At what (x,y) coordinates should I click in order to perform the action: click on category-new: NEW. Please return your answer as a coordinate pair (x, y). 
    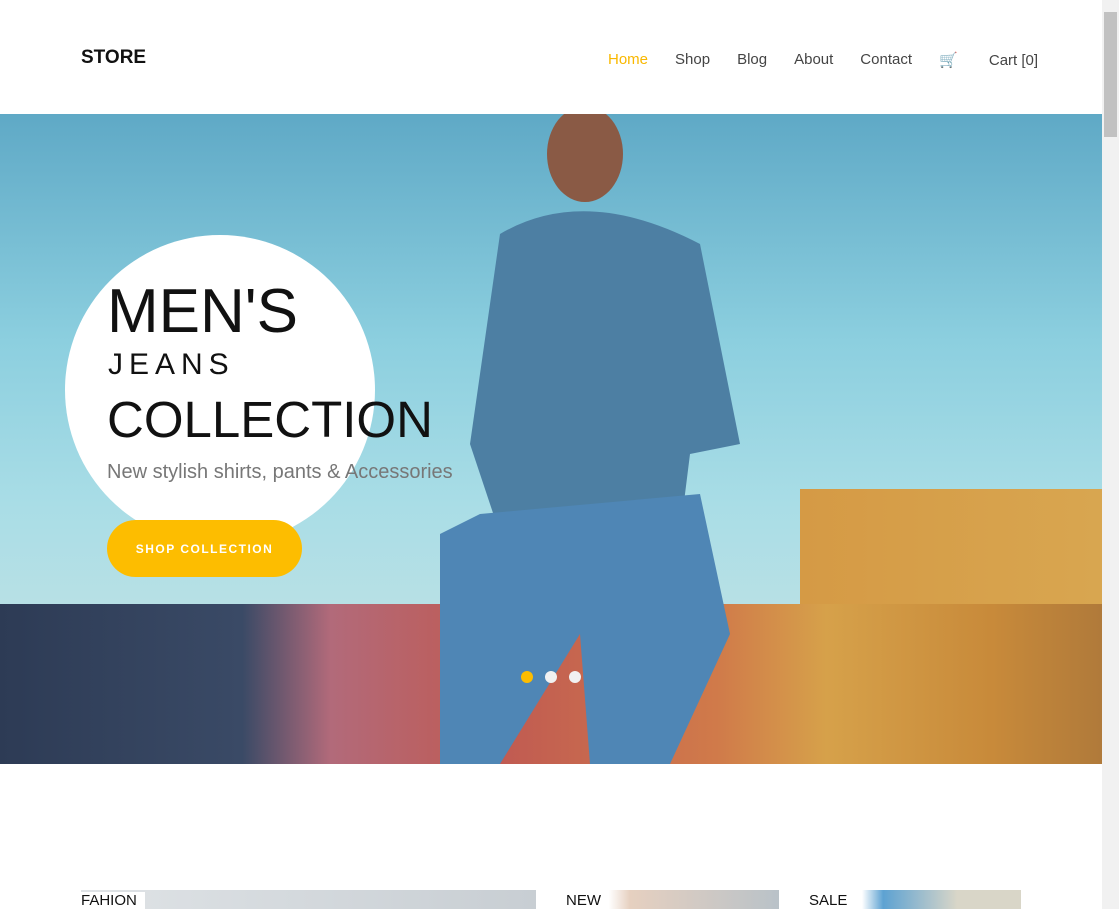
    Looking at the image, I should click on (672, 899).